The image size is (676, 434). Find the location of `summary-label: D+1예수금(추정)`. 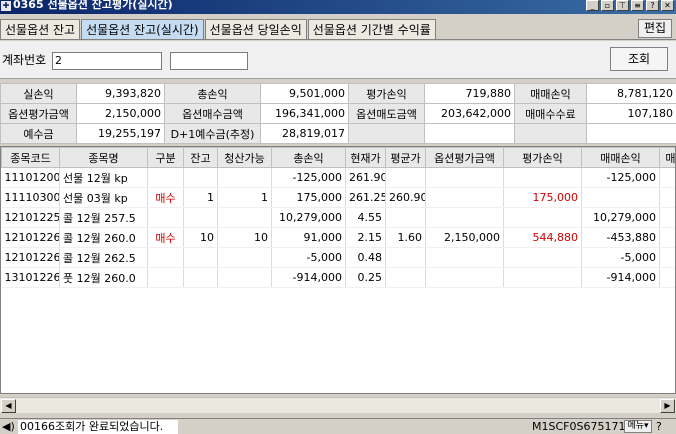

summary-label: D+1예수금(추정) is located at coordinates (212, 133).